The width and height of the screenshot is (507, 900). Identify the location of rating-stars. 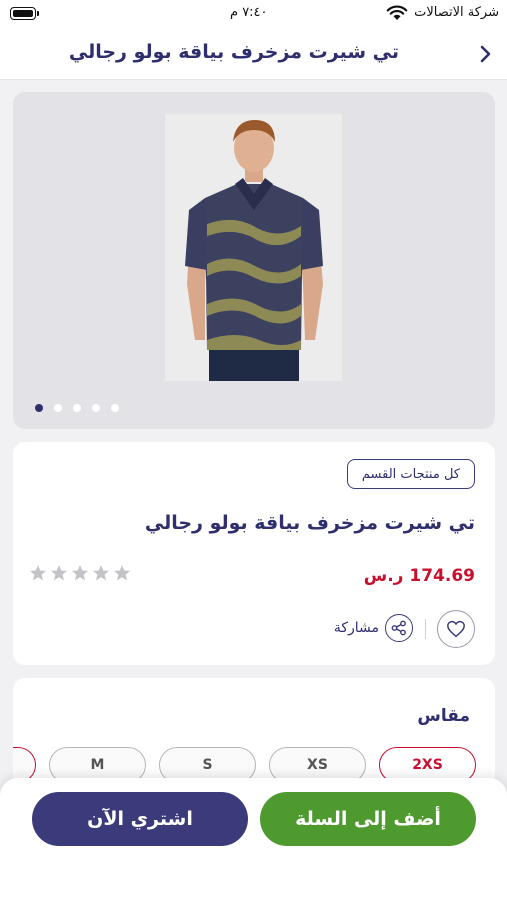
(80, 573).